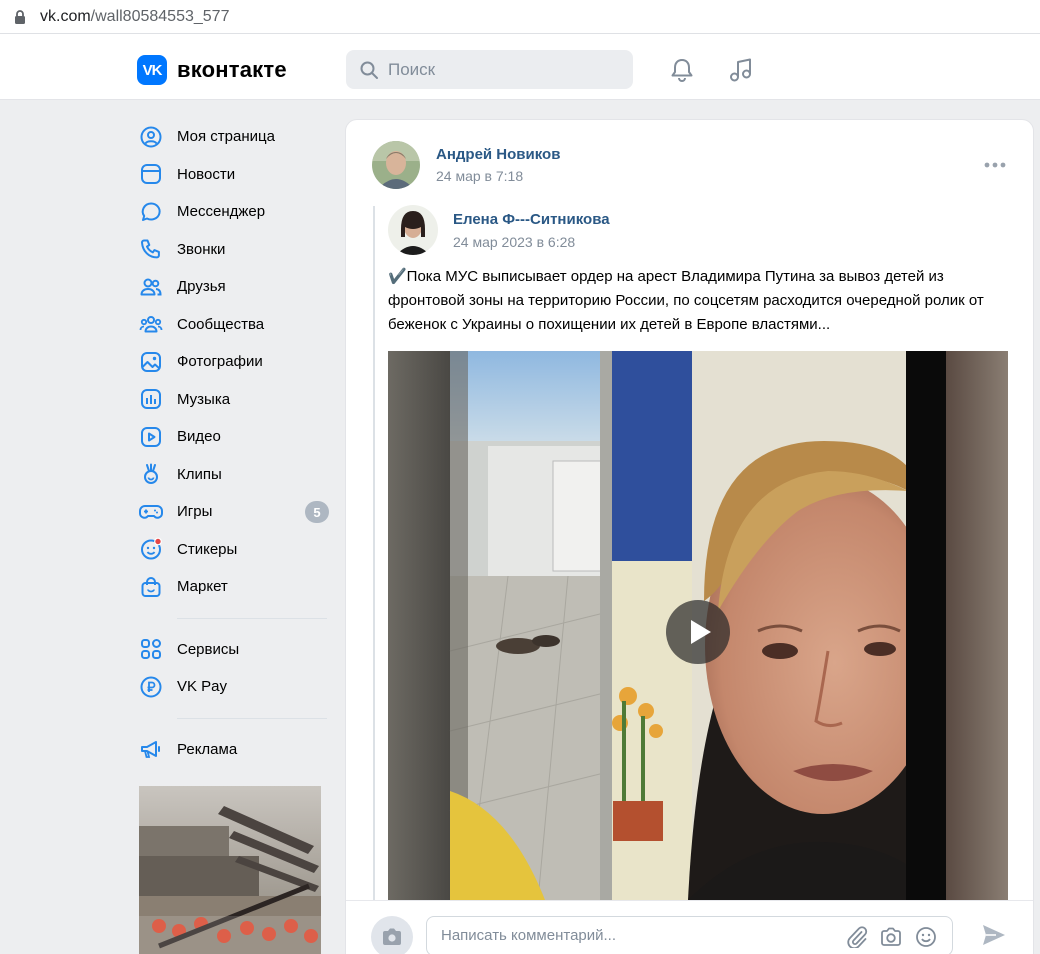  What do you see at coordinates (233, 287) in the screenshot?
I see `sidebar-item-friends: Друзья` at bounding box center [233, 287].